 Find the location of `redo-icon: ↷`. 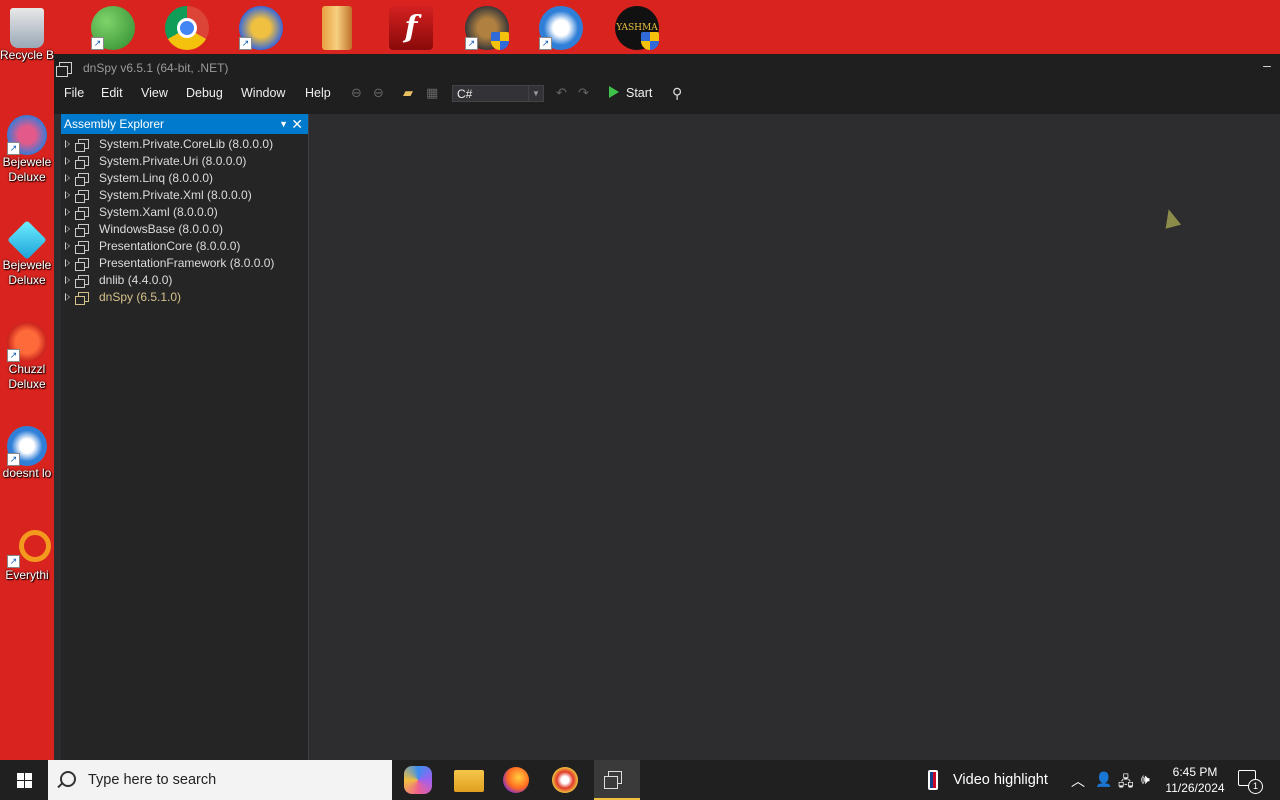

redo-icon: ↷ is located at coordinates (583, 93).